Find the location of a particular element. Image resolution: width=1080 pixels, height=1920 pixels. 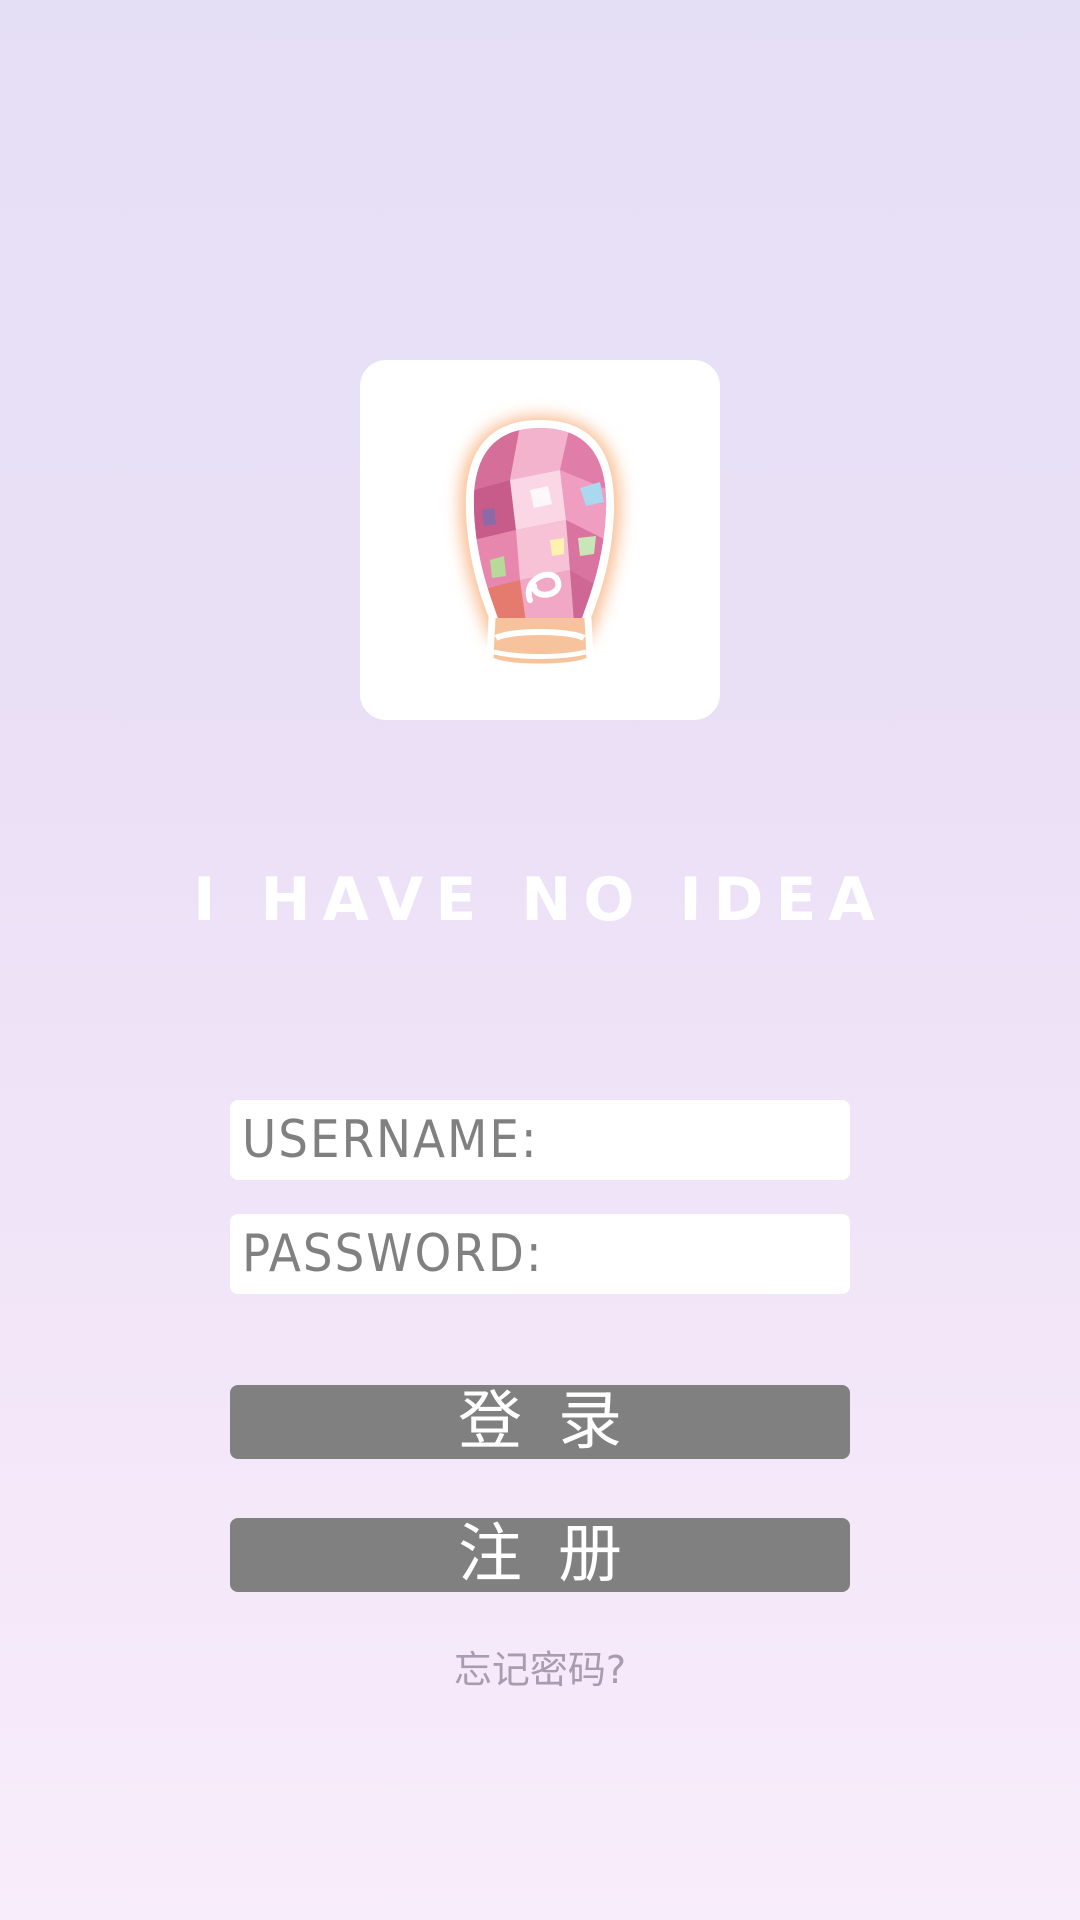

username-field: USERNAME: is located at coordinates (540, 1140).